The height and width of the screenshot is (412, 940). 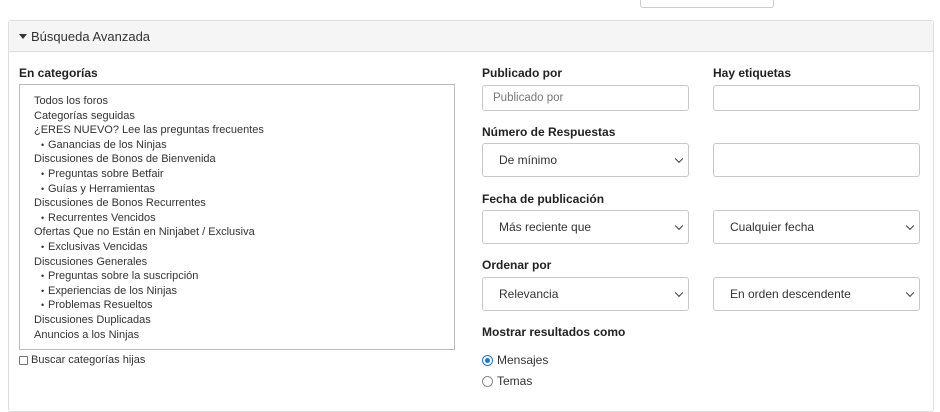 I want to click on categories-label: En categorías, so click(x=58, y=73).